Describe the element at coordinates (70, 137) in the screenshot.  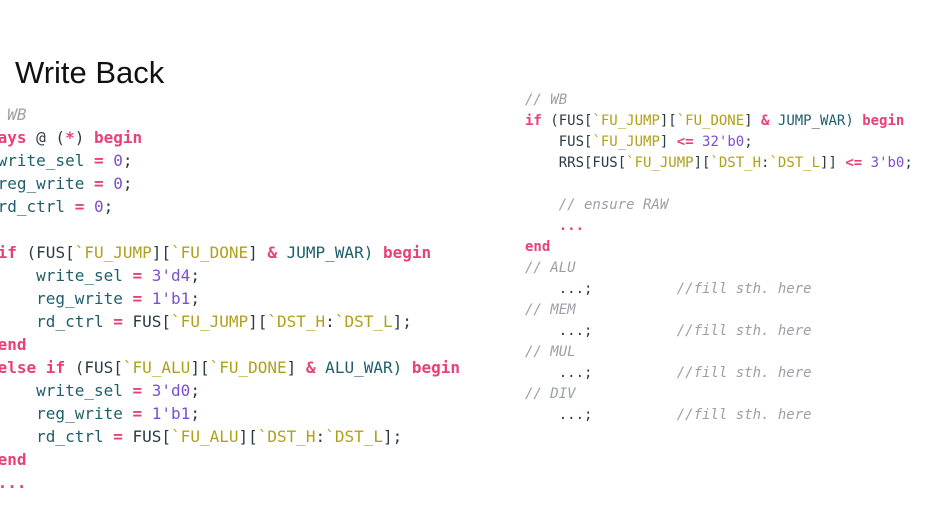
I see `operator-token: *` at that location.